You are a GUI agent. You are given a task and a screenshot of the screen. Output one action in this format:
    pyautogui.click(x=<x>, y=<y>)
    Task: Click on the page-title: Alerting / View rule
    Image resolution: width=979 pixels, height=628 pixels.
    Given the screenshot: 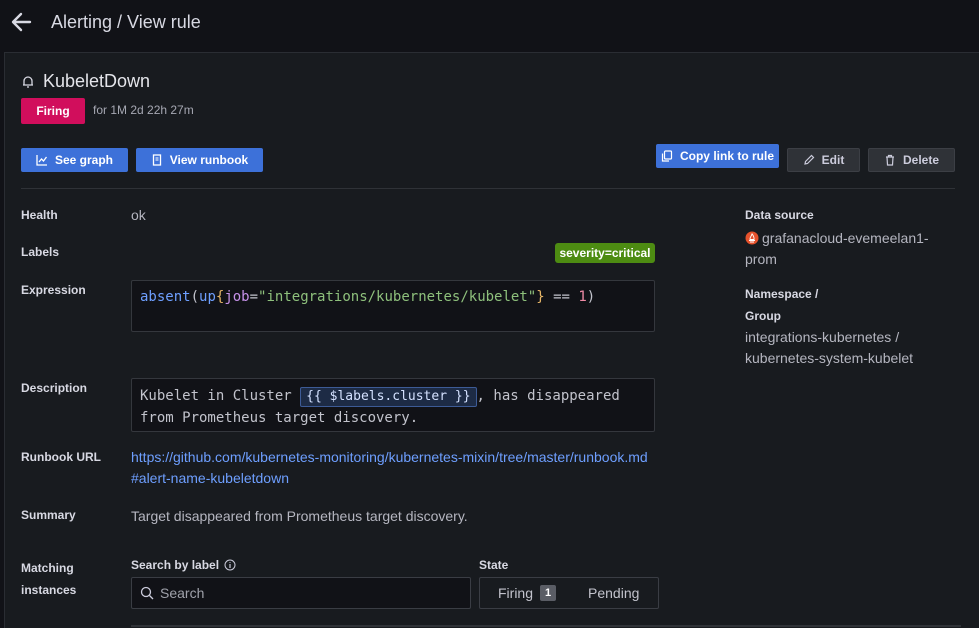 What is the action you would take?
    pyautogui.click(x=126, y=22)
    